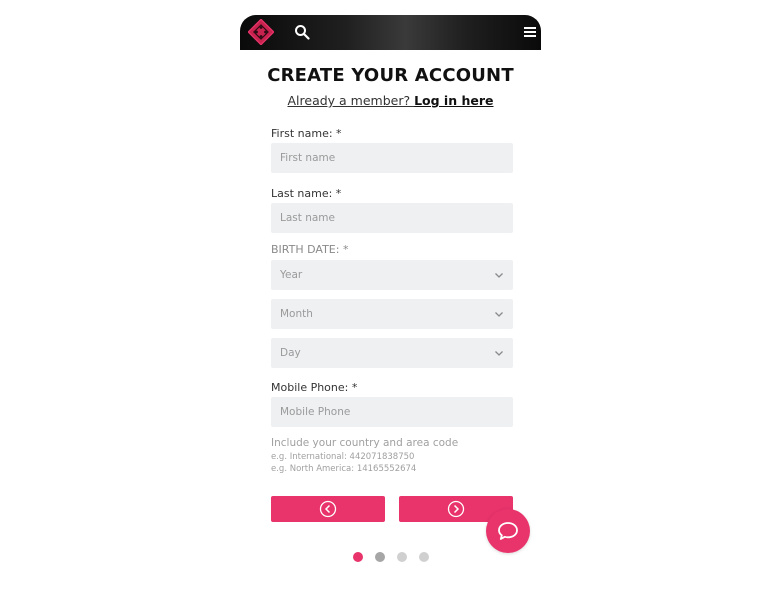 The image size is (780, 600). What do you see at coordinates (290, 353) in the screenshot?
I see `day-select-value: Day` at bounding box center [290, 353].